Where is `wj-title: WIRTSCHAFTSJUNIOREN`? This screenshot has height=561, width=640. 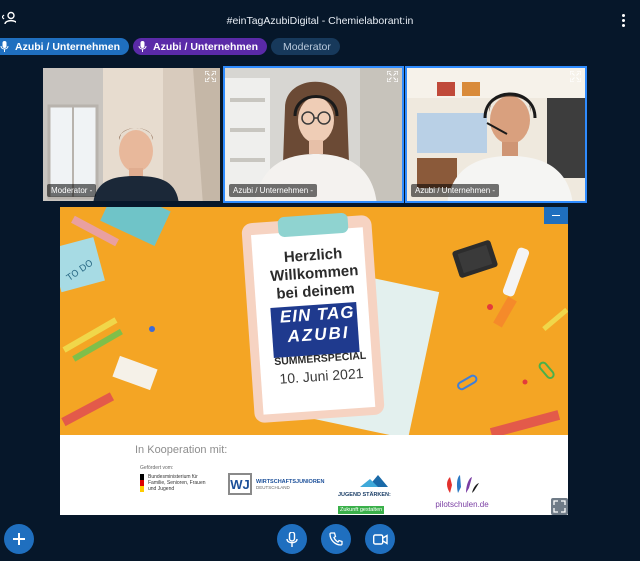 wj-title: WIRTSCHAFTSJUNIOREN is located at coordinates (290, 481).